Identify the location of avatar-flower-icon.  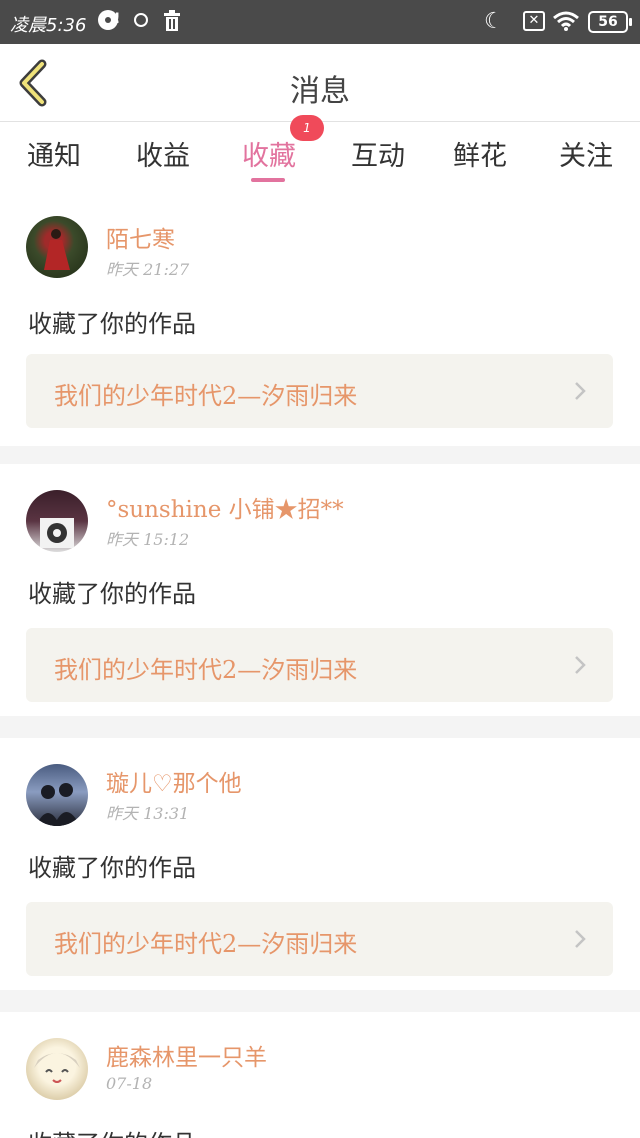
(57, 533).